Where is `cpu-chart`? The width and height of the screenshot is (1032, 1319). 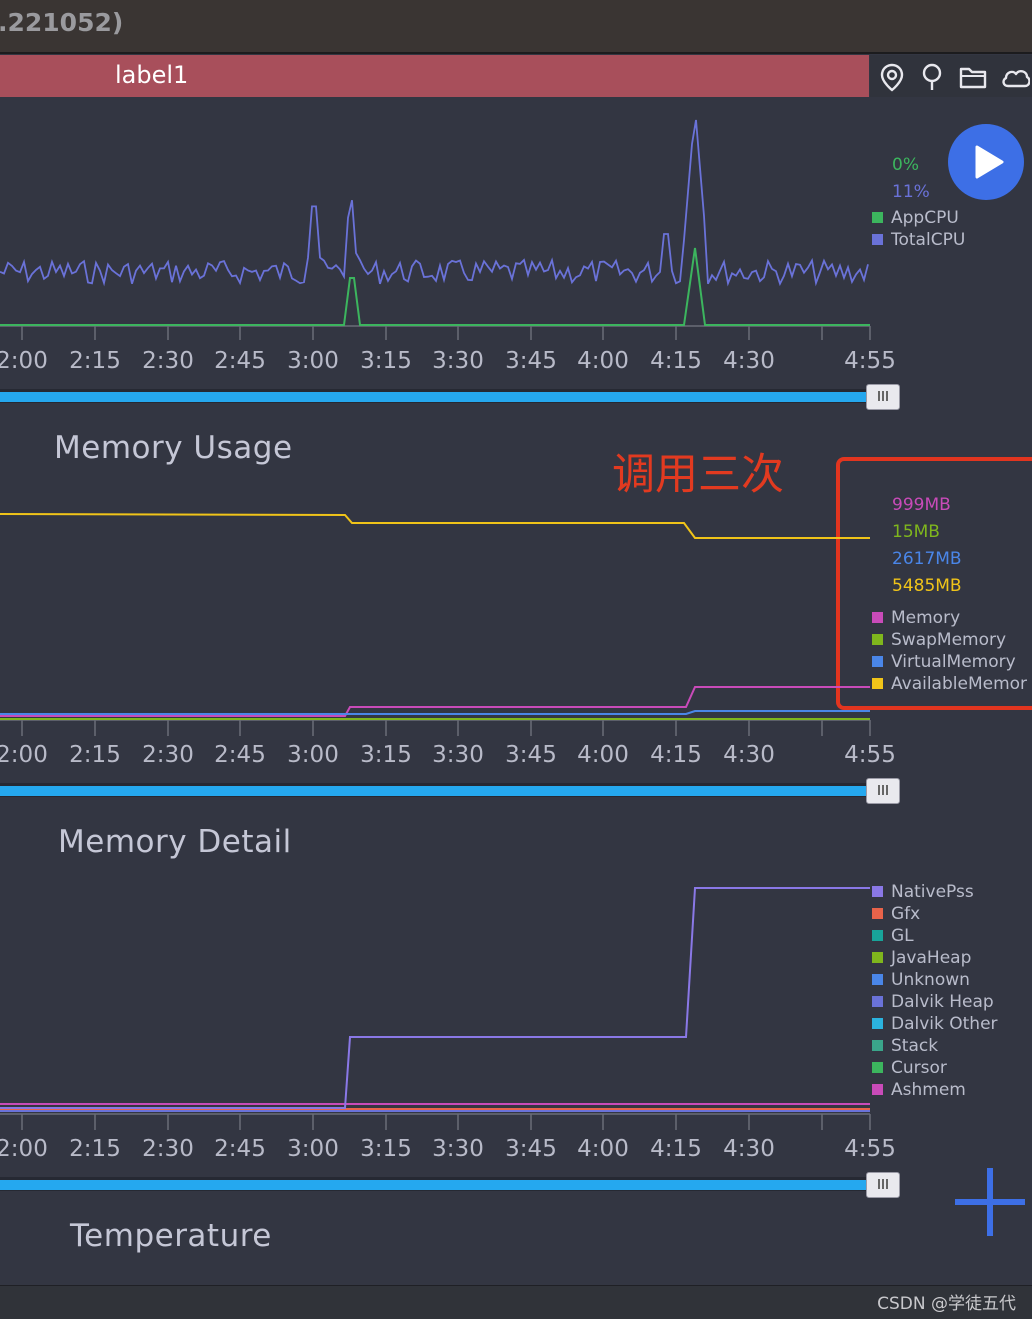
cpu-chart is located at coordinates (435, 229).